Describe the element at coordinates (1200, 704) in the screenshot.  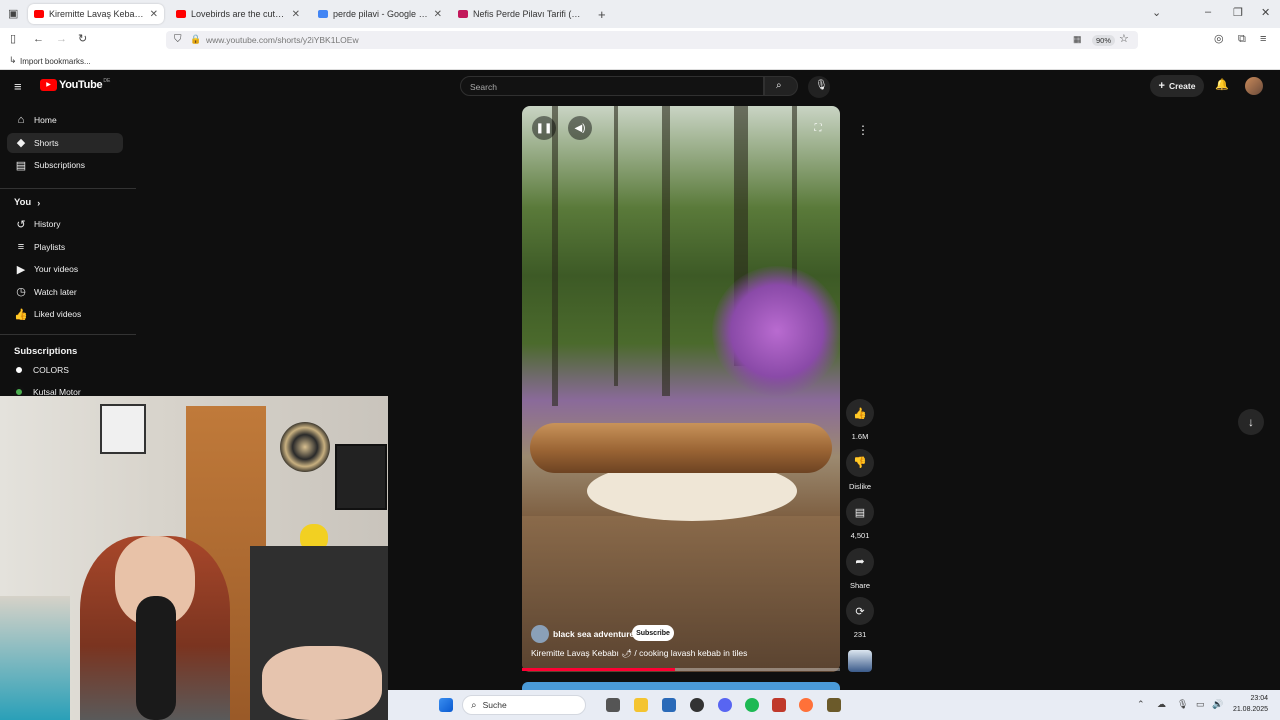
I see `display-icon: ▭` at that location.